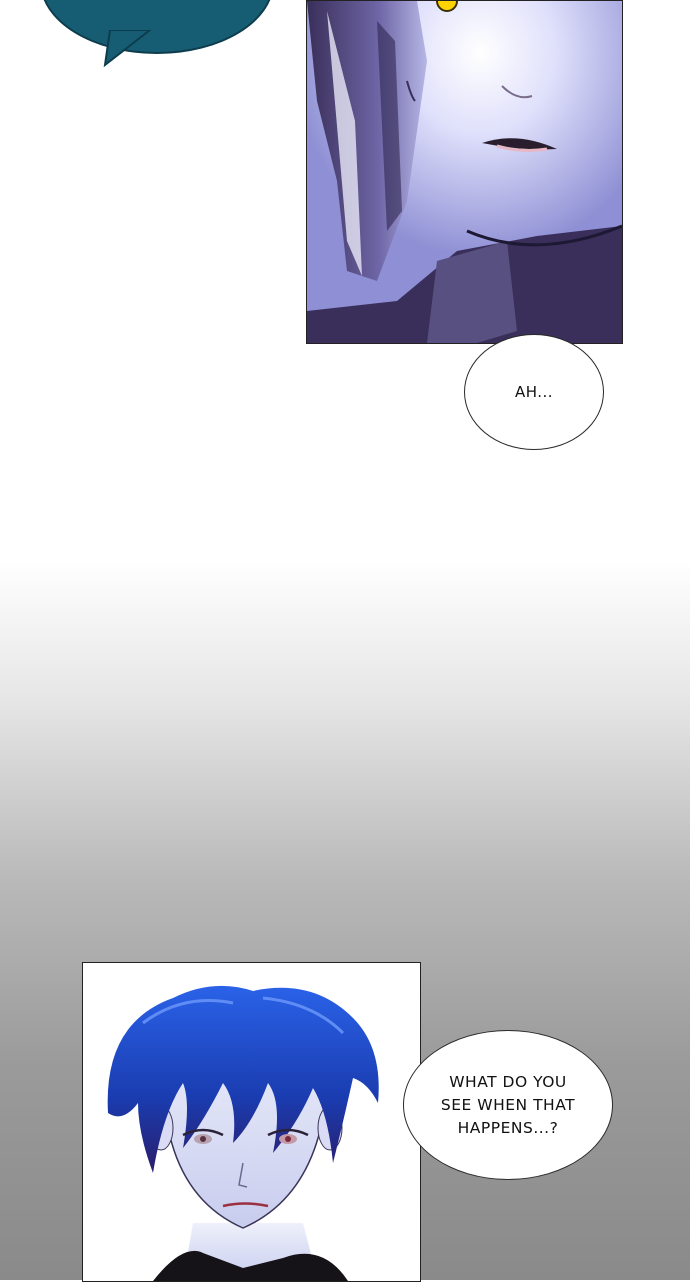 The width and height of the screenshot is (690, 1282). I want to click on comic-panel-blue-haired-man, so click(251, 1122).